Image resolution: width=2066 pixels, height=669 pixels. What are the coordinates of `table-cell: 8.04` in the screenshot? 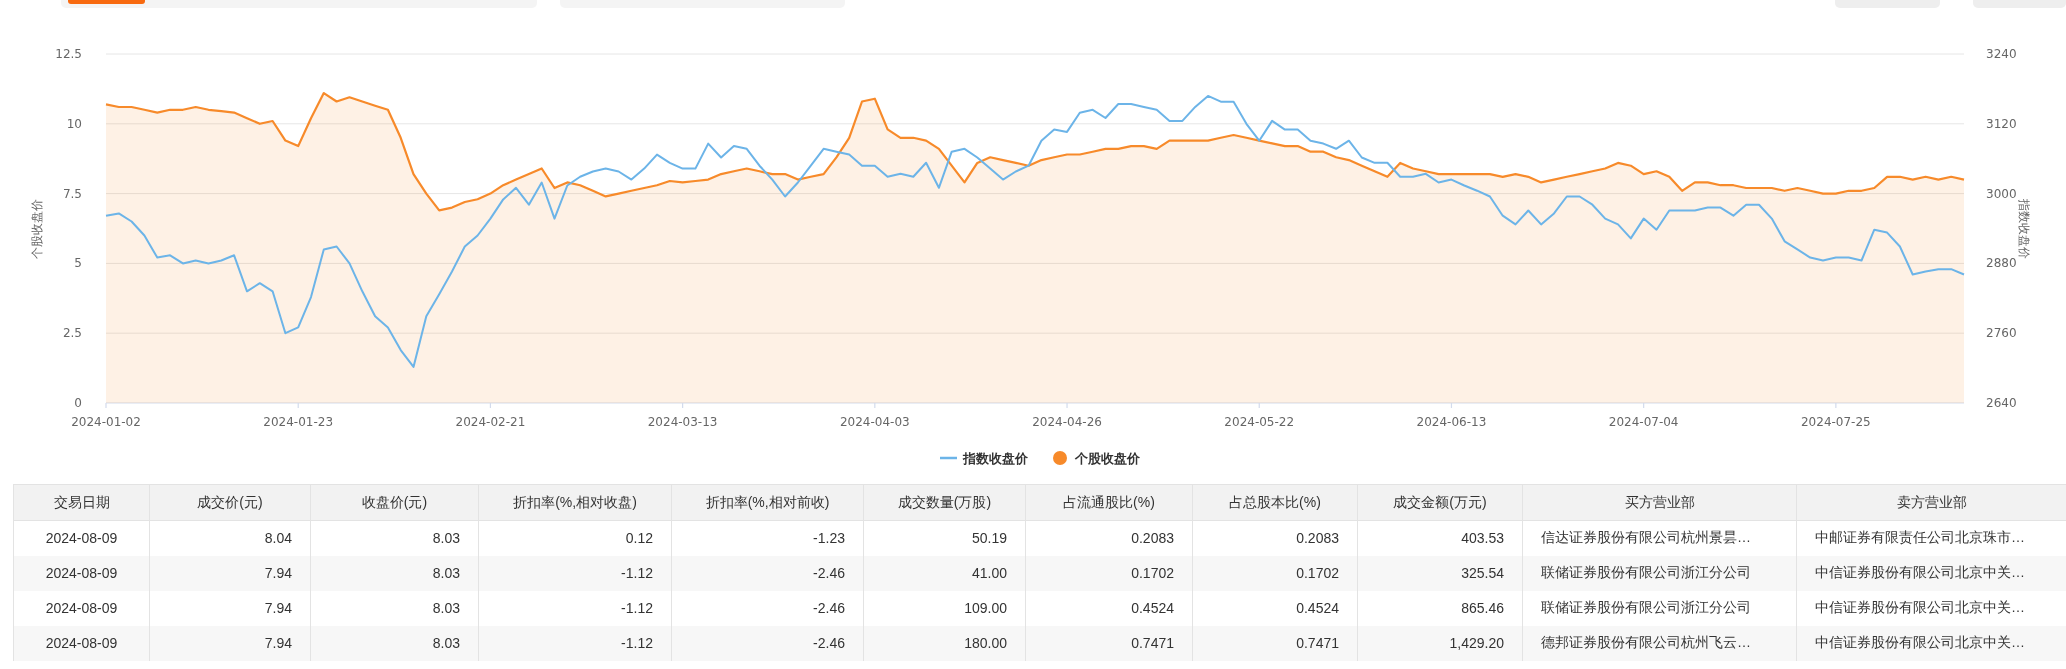 It's located at (230, 538).